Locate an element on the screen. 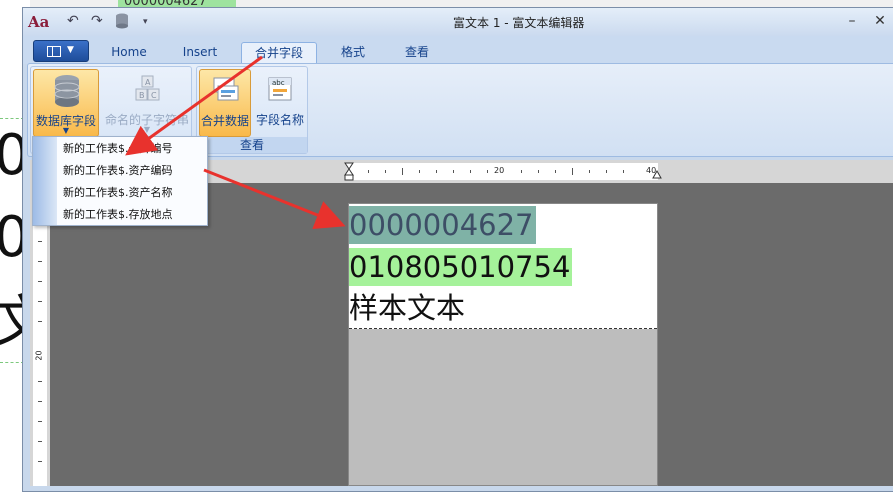 This screenshot has width=893, height=492. tab-merge-fields: 合并字段 is located at coordinates (279, 53).